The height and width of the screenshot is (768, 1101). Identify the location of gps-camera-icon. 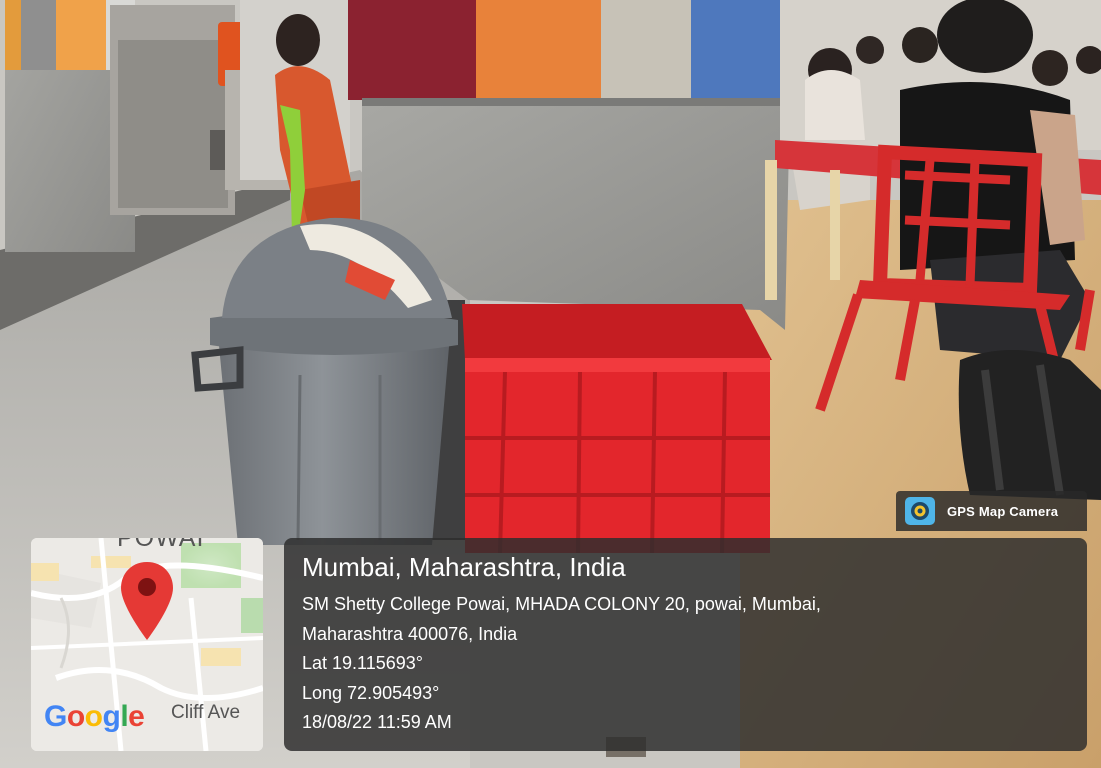
(920, 511).